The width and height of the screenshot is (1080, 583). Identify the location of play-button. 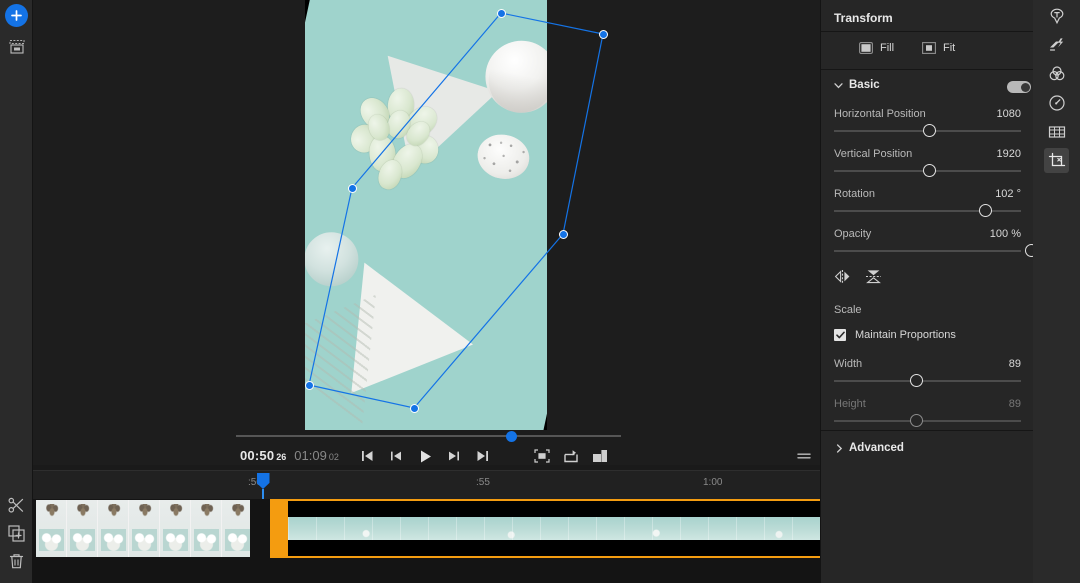
(425, 456).